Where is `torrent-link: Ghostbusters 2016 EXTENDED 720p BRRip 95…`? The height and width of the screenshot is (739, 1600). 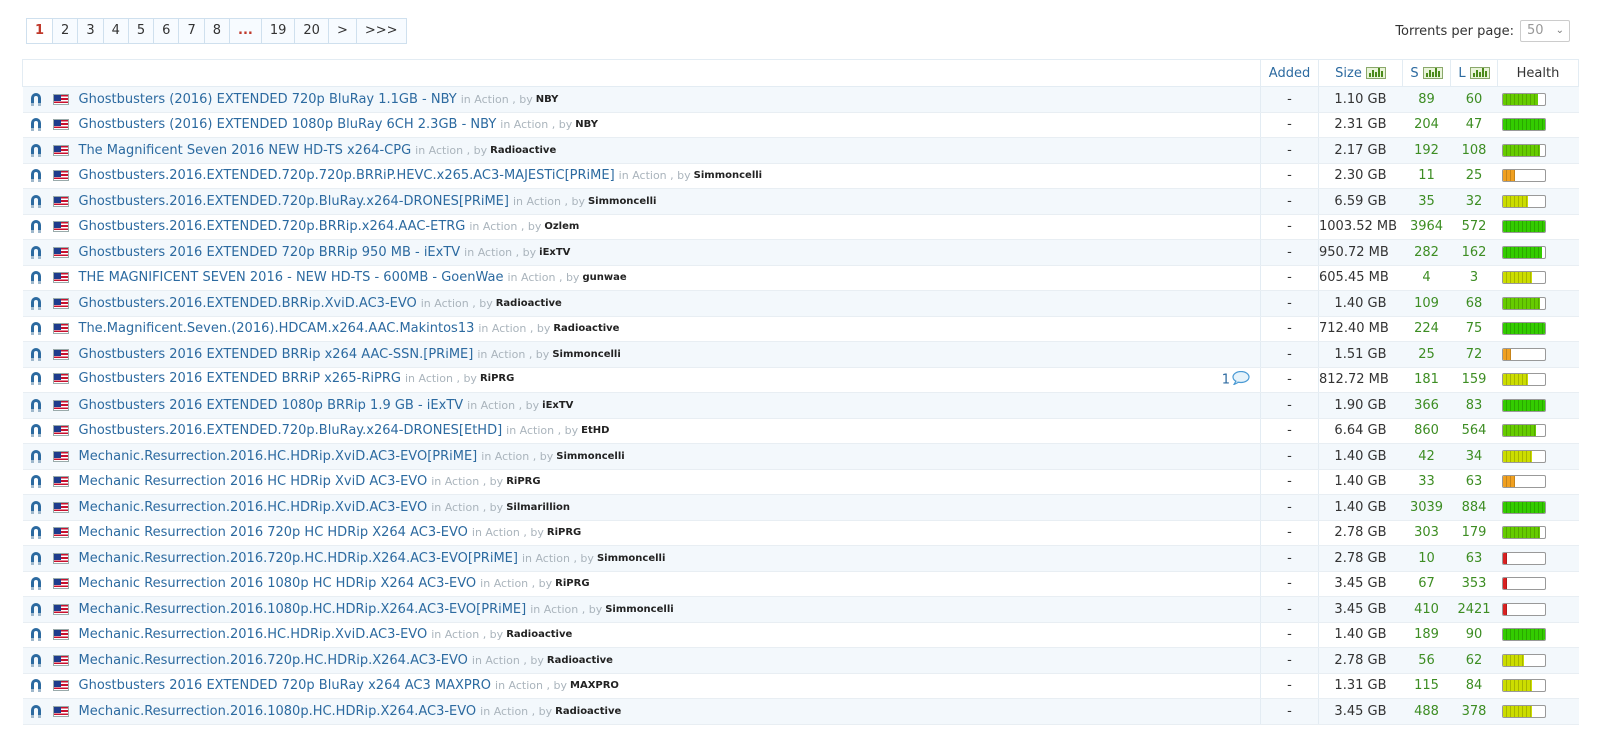 torrent-link: Ghostbusters 2016 EXTENDED 720p BRRip 95… is located at coordinates (270, 252).